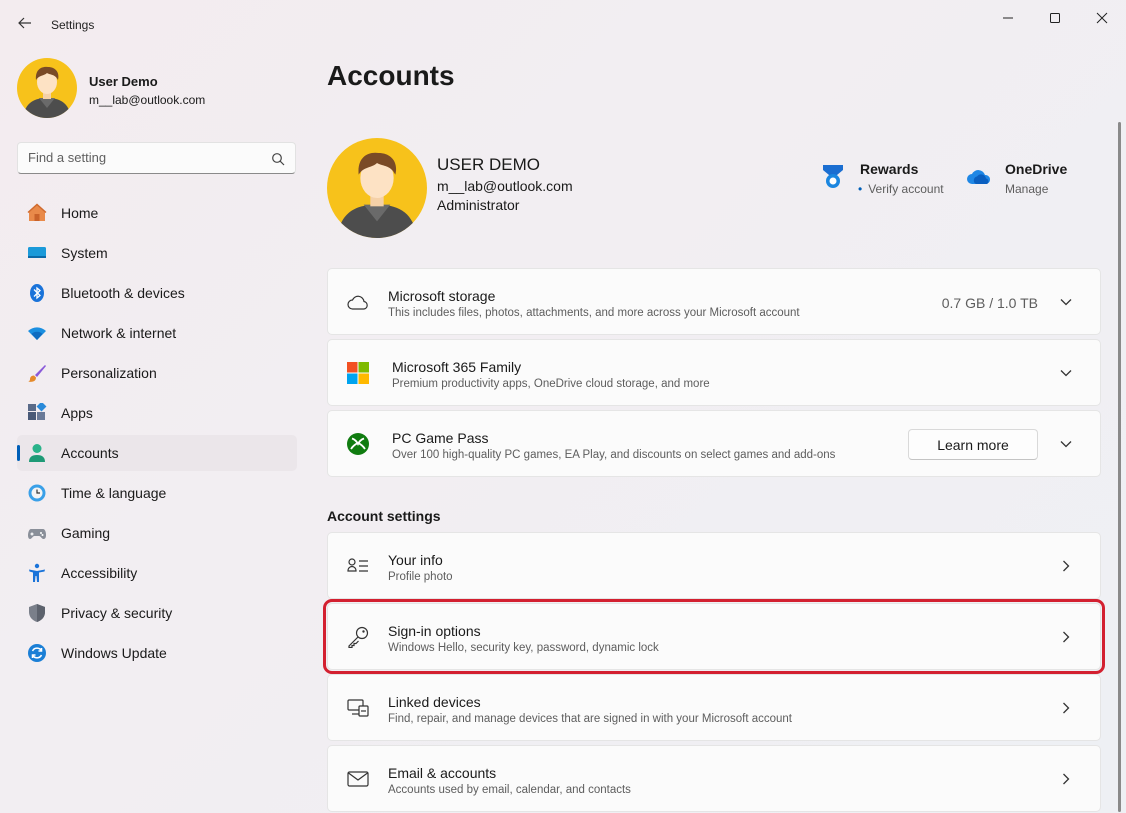 The height and width of the screenshot is (813, 1126). I want to click on rewards-title: Rewards, so click(889, 169).